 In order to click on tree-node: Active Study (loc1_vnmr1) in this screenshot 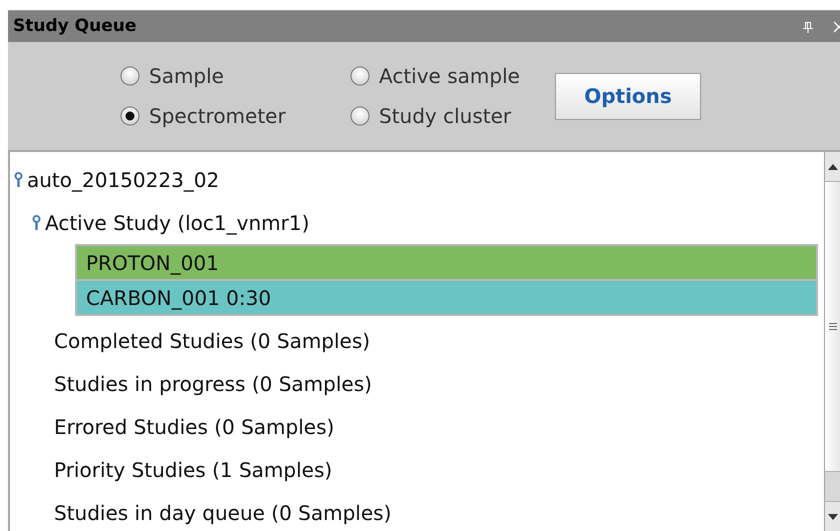, I will do `click(177, 223)`.